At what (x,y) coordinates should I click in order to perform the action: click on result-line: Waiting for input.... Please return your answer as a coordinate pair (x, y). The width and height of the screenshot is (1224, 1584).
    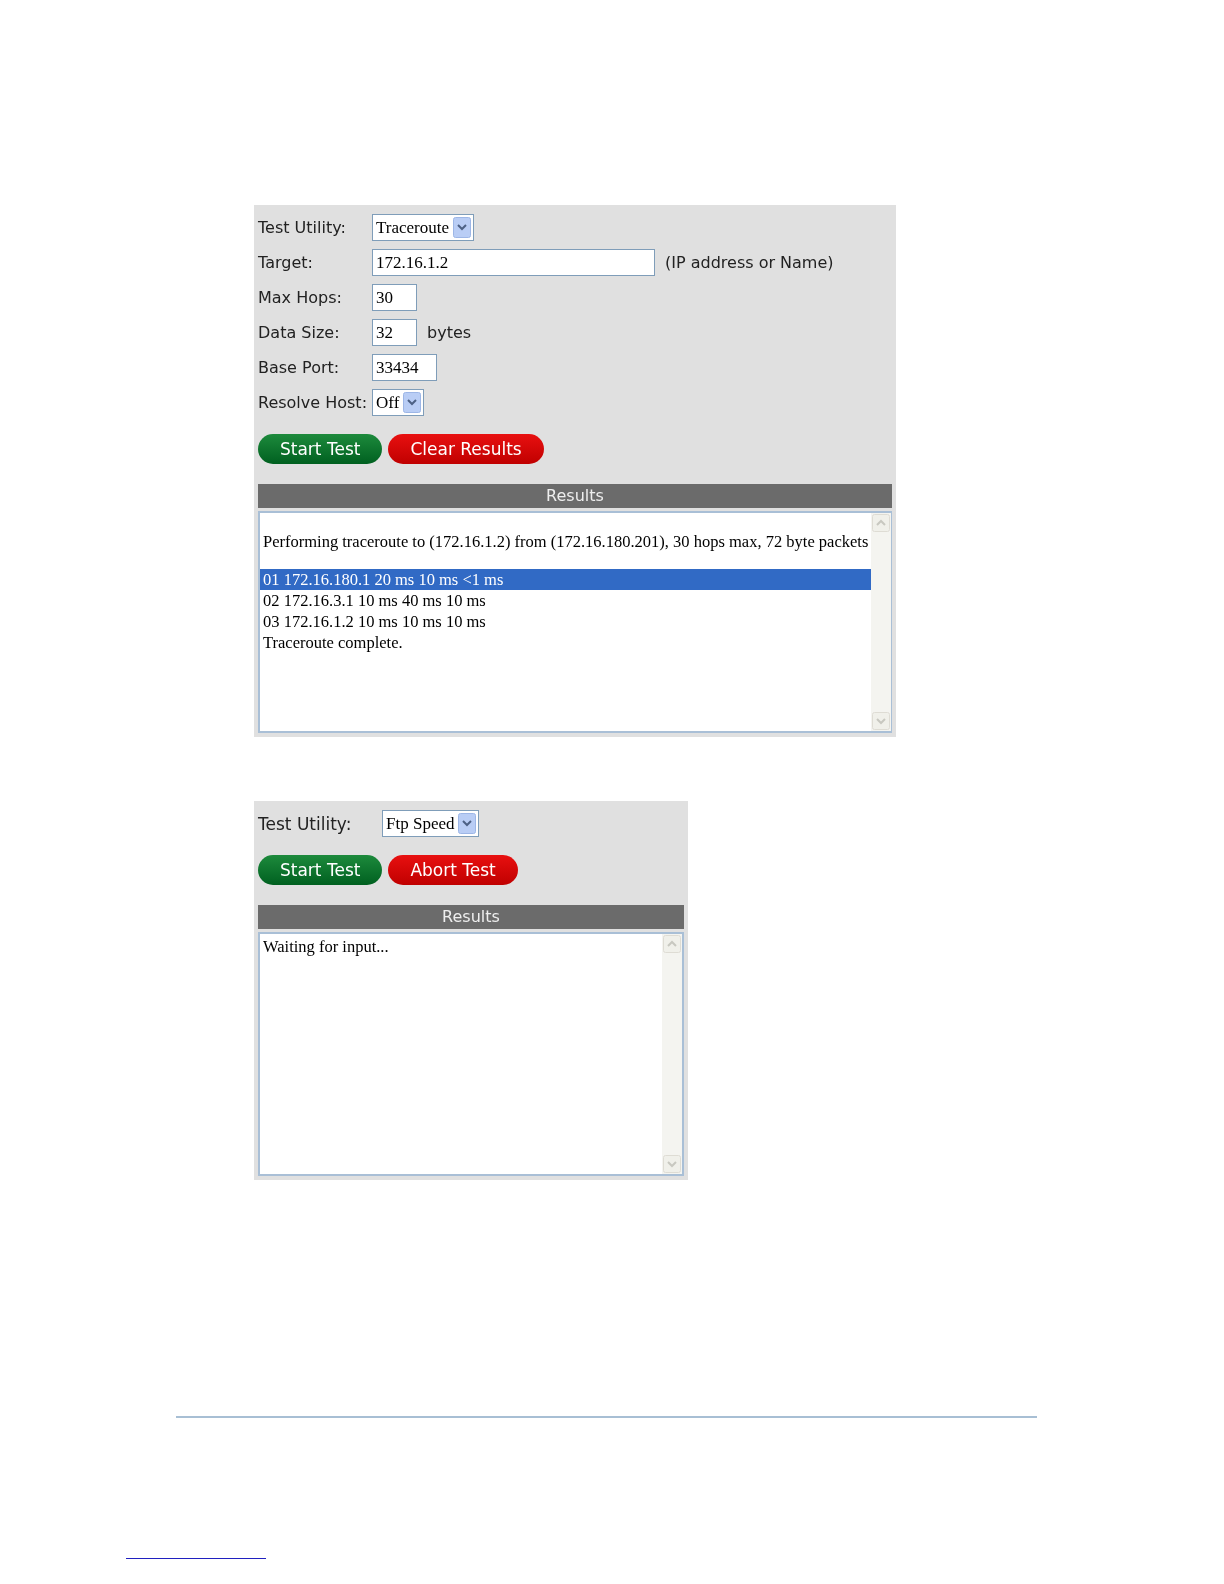
    Looking at the image, I should click on (461, 946).